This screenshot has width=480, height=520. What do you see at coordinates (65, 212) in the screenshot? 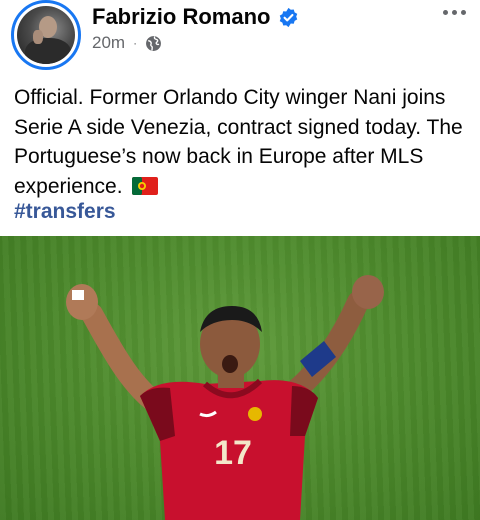
I see `hashtag-link: #transfers` at bounding box center [65, 212].